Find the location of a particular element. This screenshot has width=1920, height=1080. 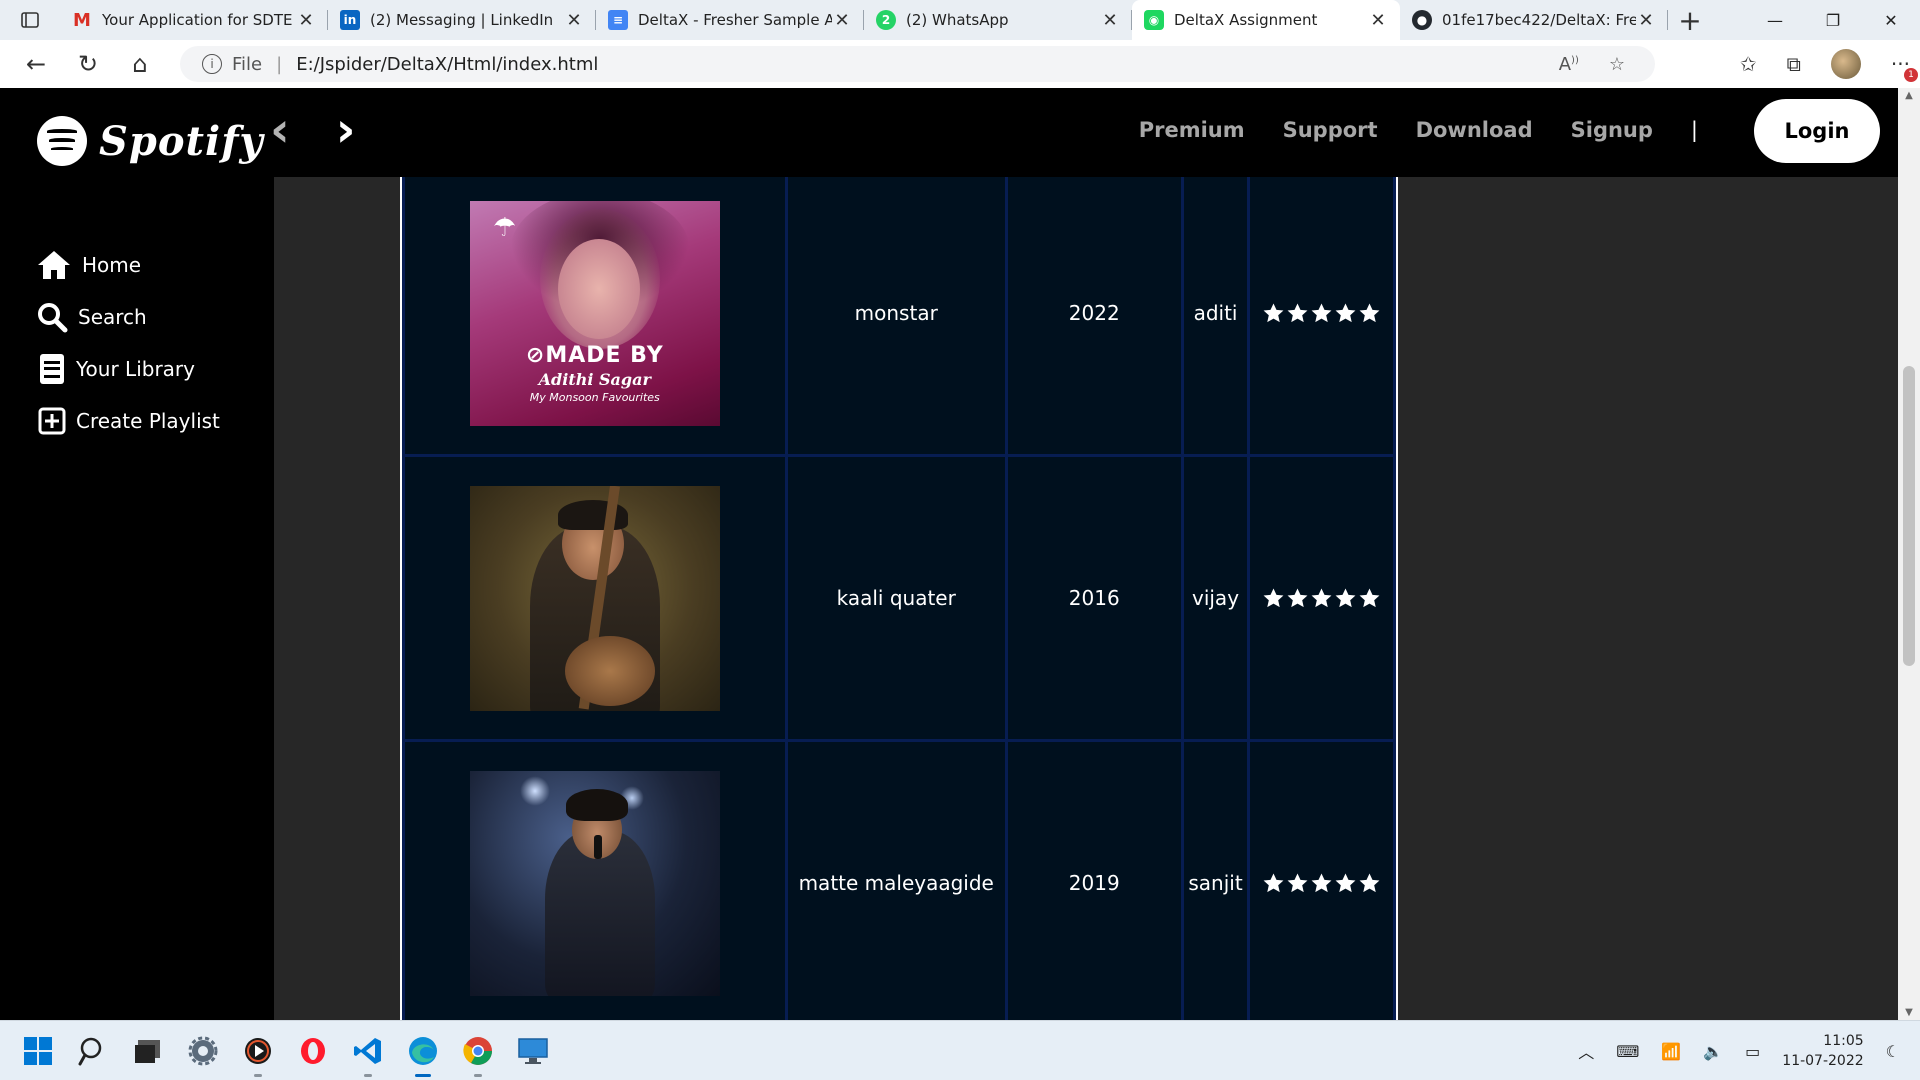

remote-desktop-icon is located at coordinates (533, 1051).